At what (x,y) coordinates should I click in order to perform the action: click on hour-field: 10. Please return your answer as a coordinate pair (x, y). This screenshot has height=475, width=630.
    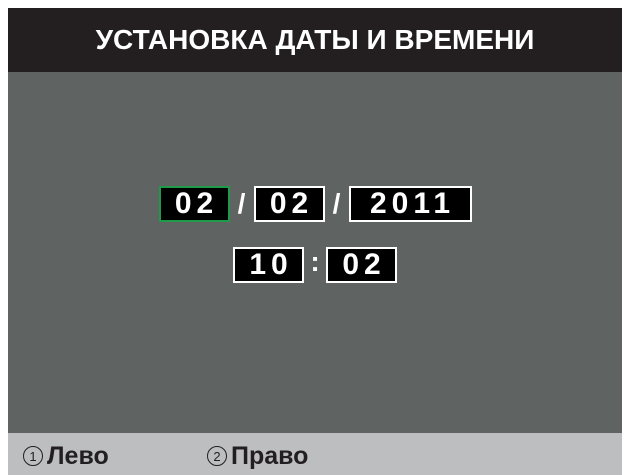
    Looking at the image, I should click on (268, 265).